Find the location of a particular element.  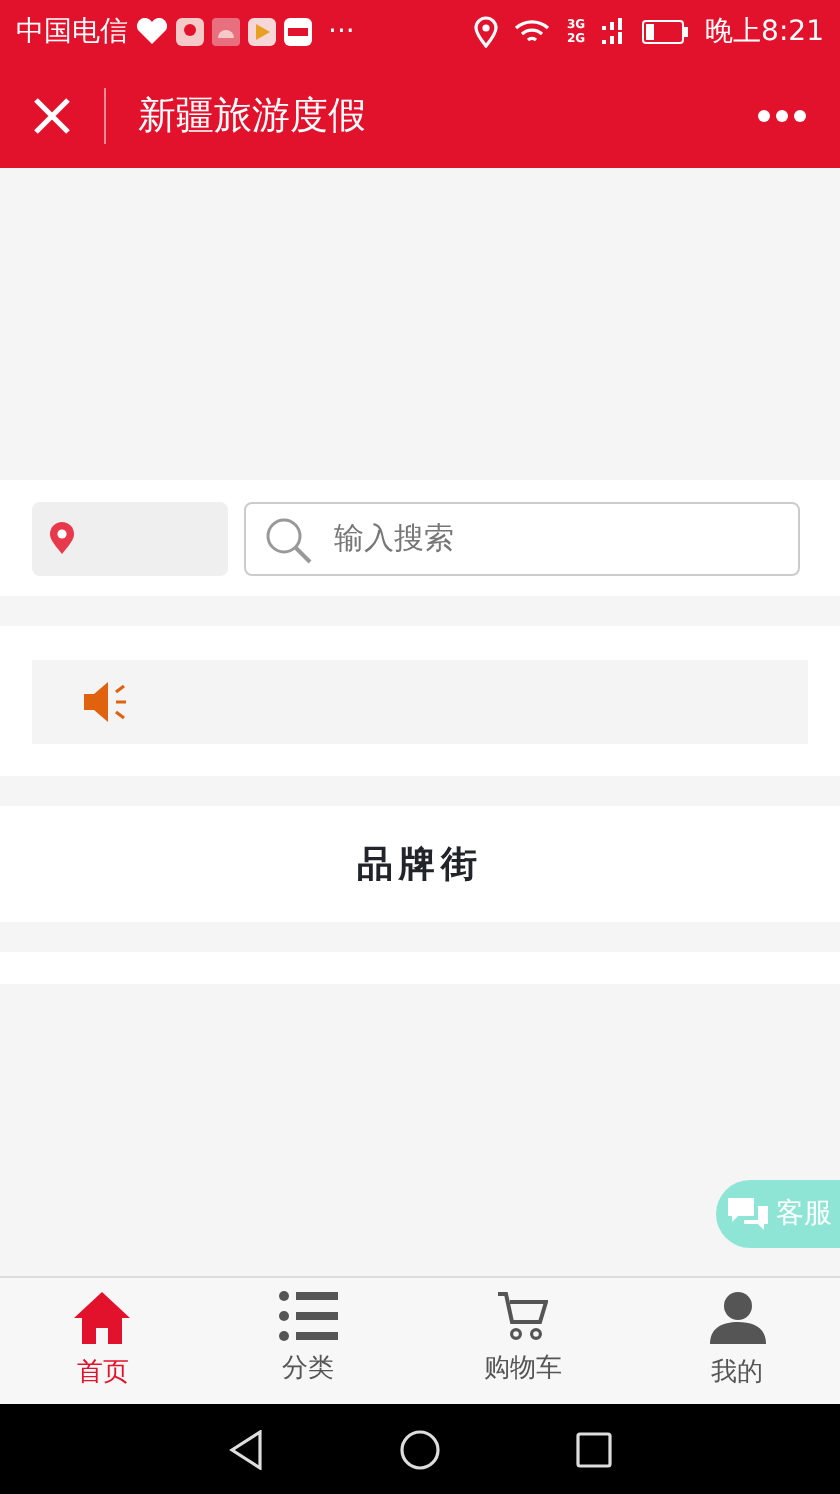

tab-item: 分类 is located at coordinates (308, 1341).